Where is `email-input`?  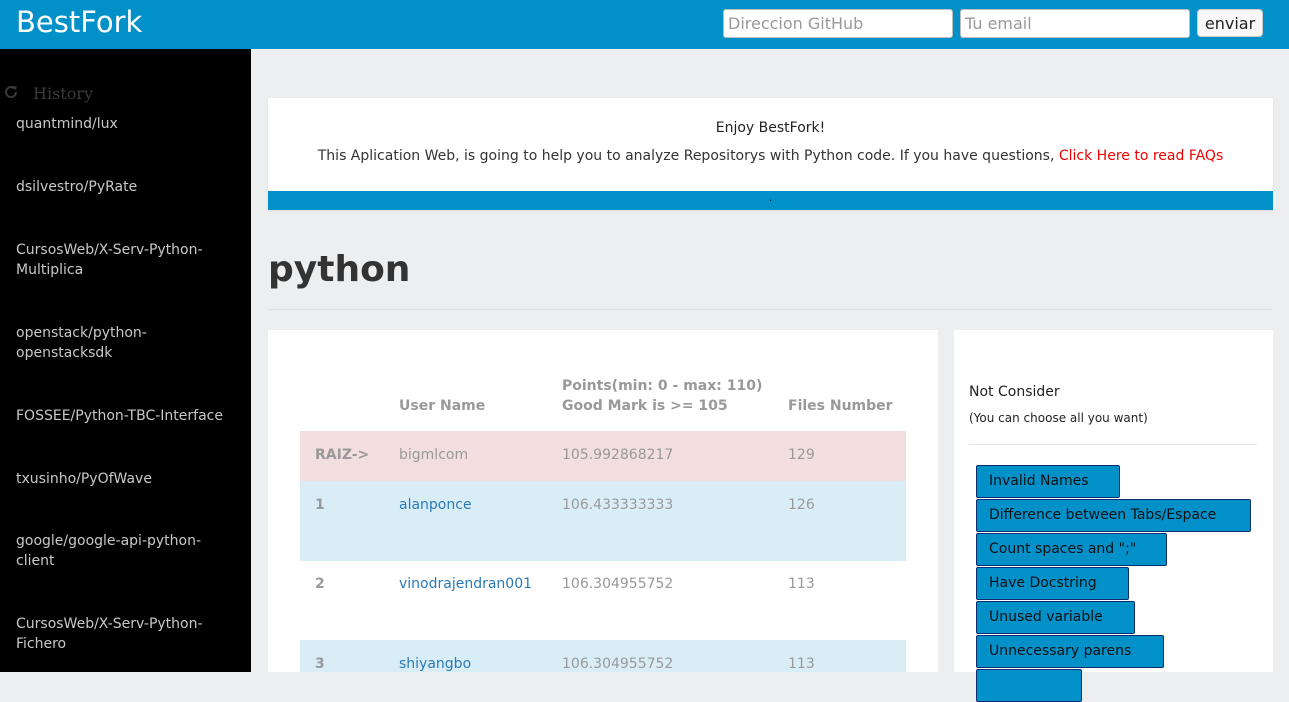 email-input is located at coordinates (1075, 23).